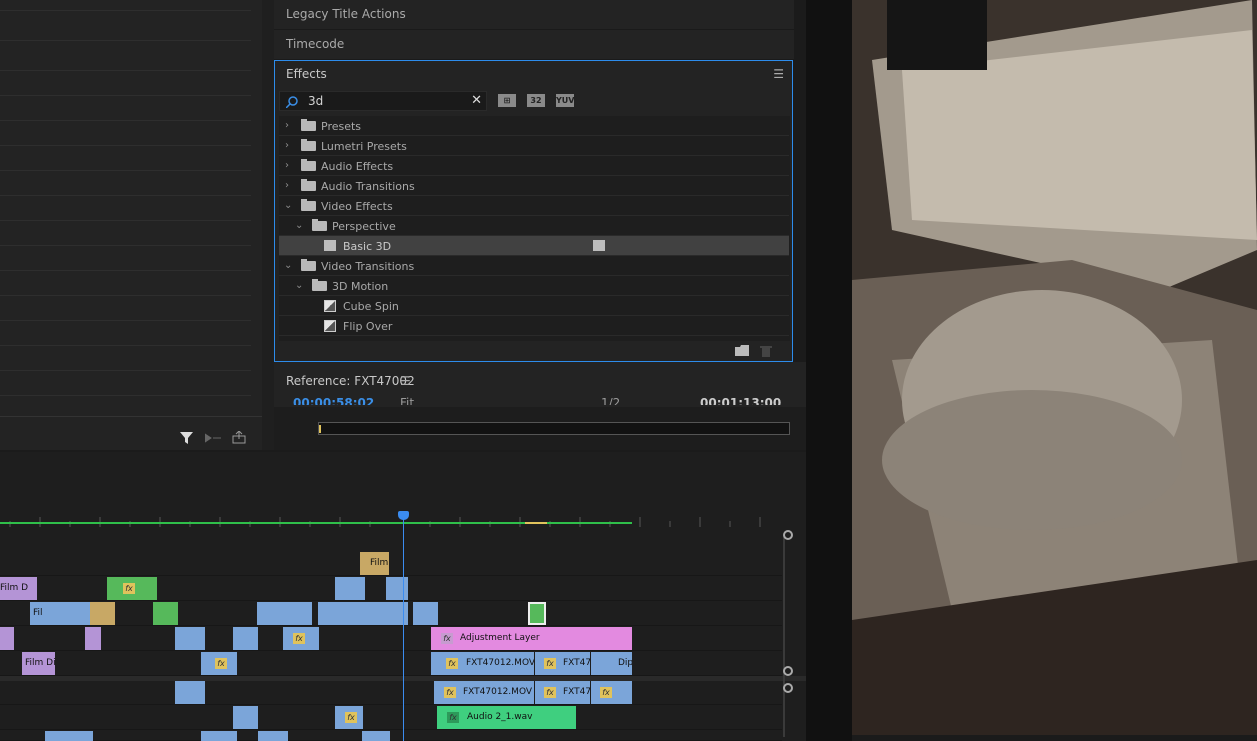  I want to click on tree-item-lumetri-presets: › Lumetri Presets, so click(534, 146).